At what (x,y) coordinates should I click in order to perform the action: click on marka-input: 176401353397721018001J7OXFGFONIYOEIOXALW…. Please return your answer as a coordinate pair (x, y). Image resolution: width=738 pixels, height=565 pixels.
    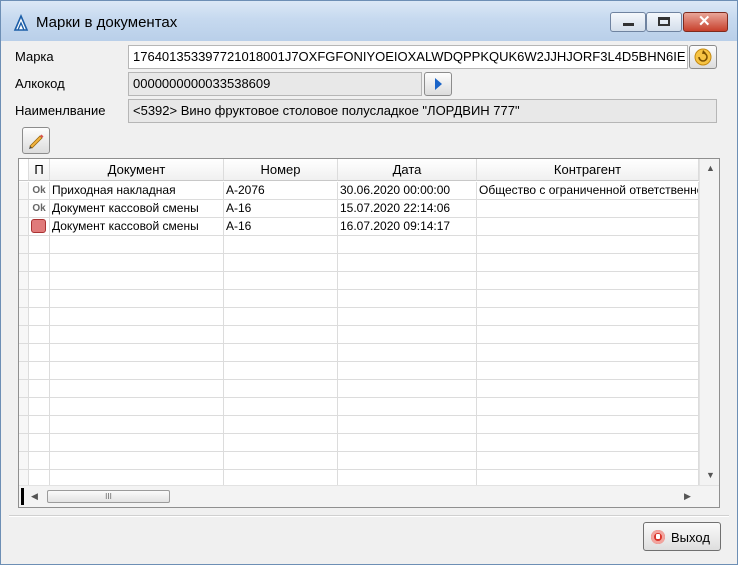
    Looking at the image, I should click on (408, 57).